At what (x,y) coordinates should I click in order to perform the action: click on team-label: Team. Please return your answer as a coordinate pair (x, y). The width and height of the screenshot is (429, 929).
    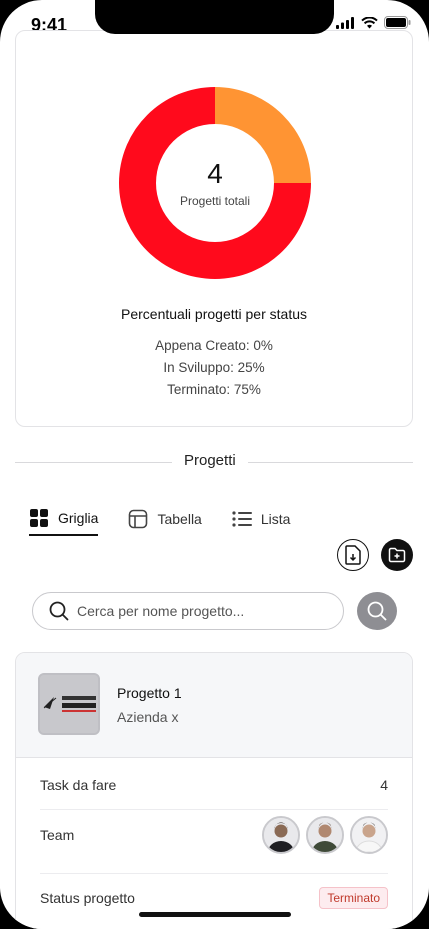
    Looking at the image, I should click on (57, 835).